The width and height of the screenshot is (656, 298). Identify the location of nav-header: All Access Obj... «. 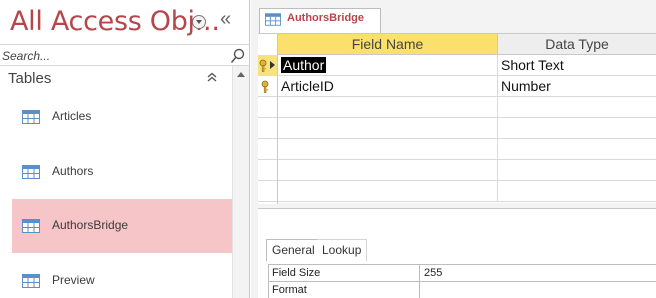
(125, 22).